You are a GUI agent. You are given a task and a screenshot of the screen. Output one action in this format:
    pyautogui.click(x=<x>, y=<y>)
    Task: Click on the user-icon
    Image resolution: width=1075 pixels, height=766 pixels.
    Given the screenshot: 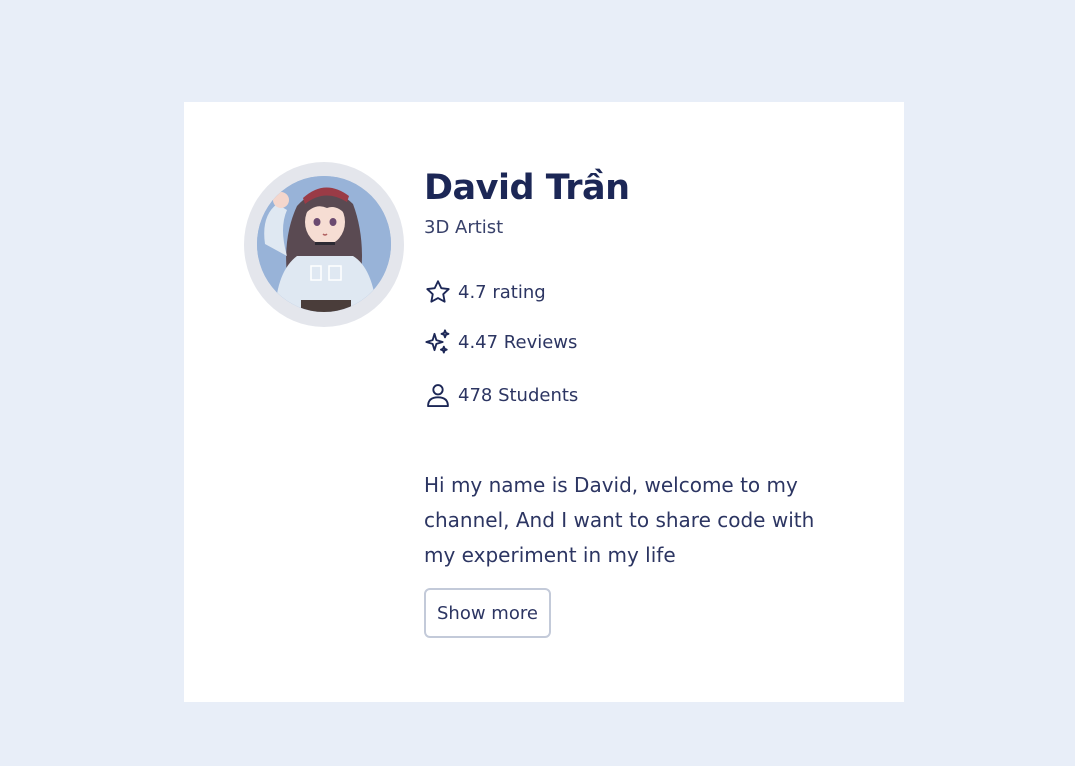 What is the action you would take?
    pyautogui.click(x=438, y=395)
    